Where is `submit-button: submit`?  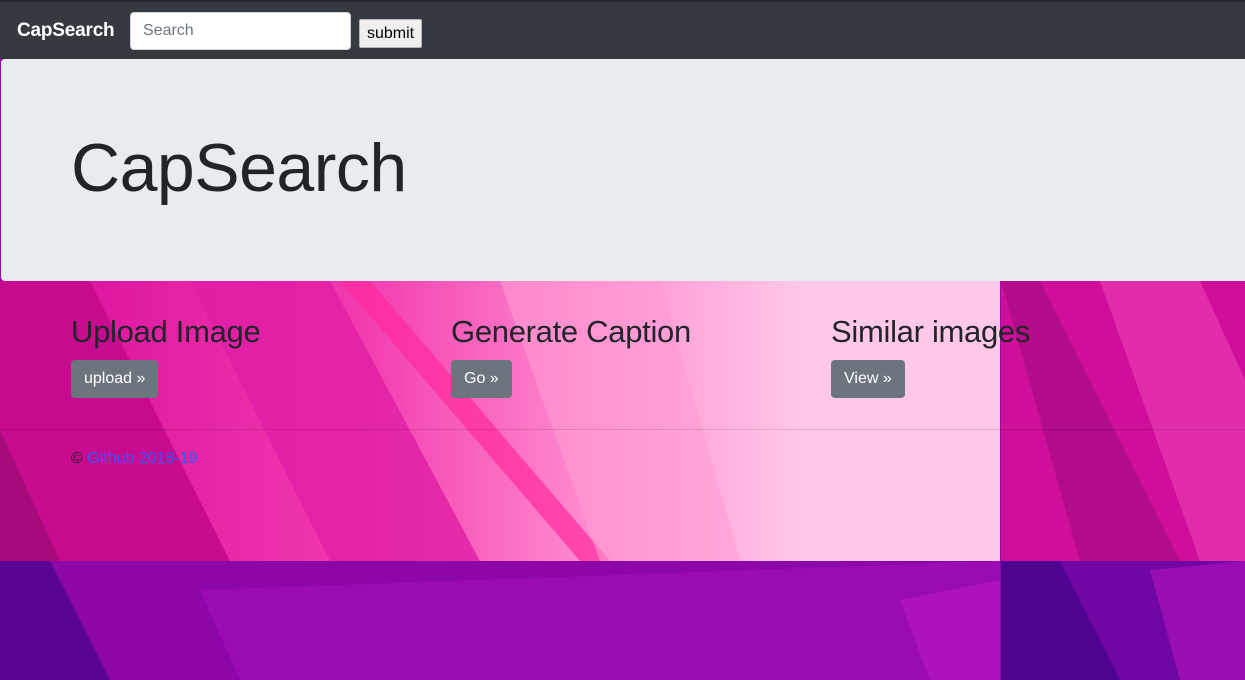 submit-button: submit is located at coordinates (391, 33).